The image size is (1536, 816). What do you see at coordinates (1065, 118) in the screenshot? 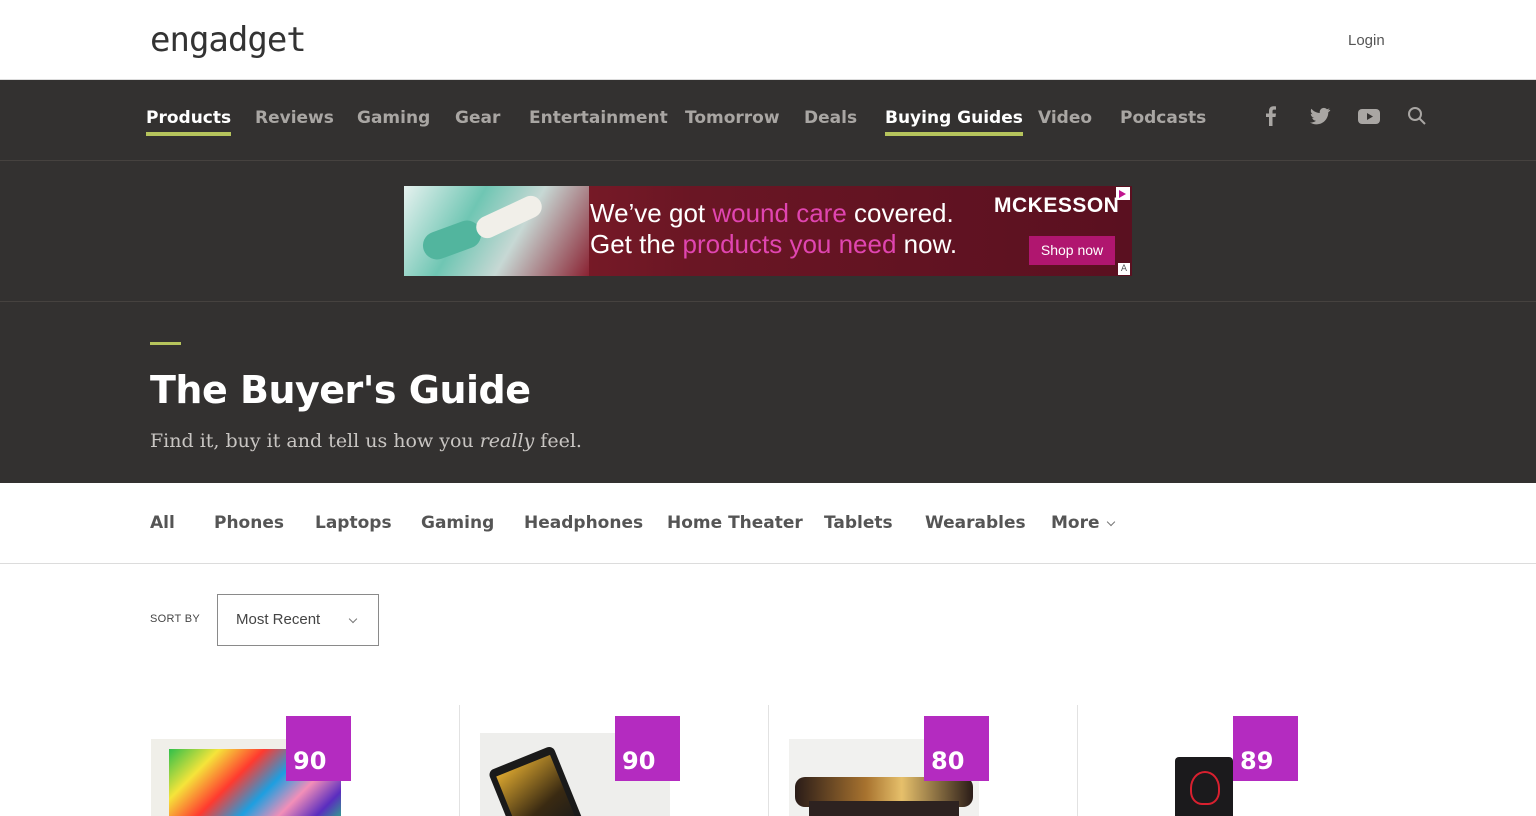
I see `nav-item-video: Video` at bounding box center [1065, 118].